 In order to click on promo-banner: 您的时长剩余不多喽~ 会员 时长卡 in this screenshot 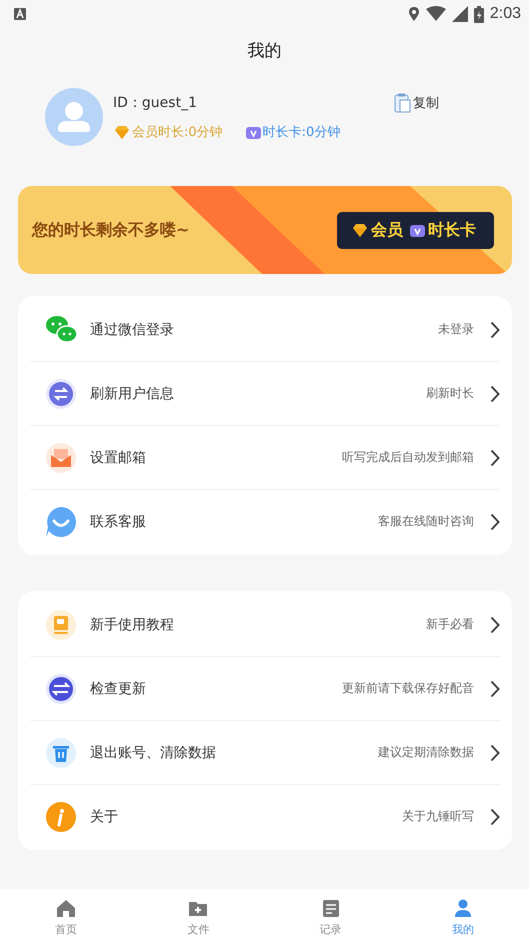, I will do `click(265, 230)`.